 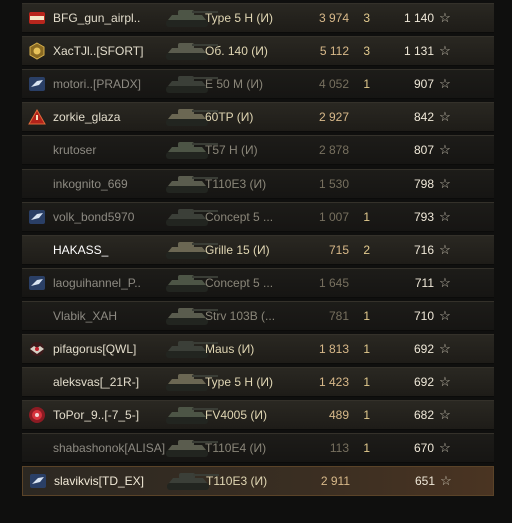 What do you see at coordinates (37, 18) in the screenshot?
I see `lebwa-clan-emblem` at bounding box center [37, 18].